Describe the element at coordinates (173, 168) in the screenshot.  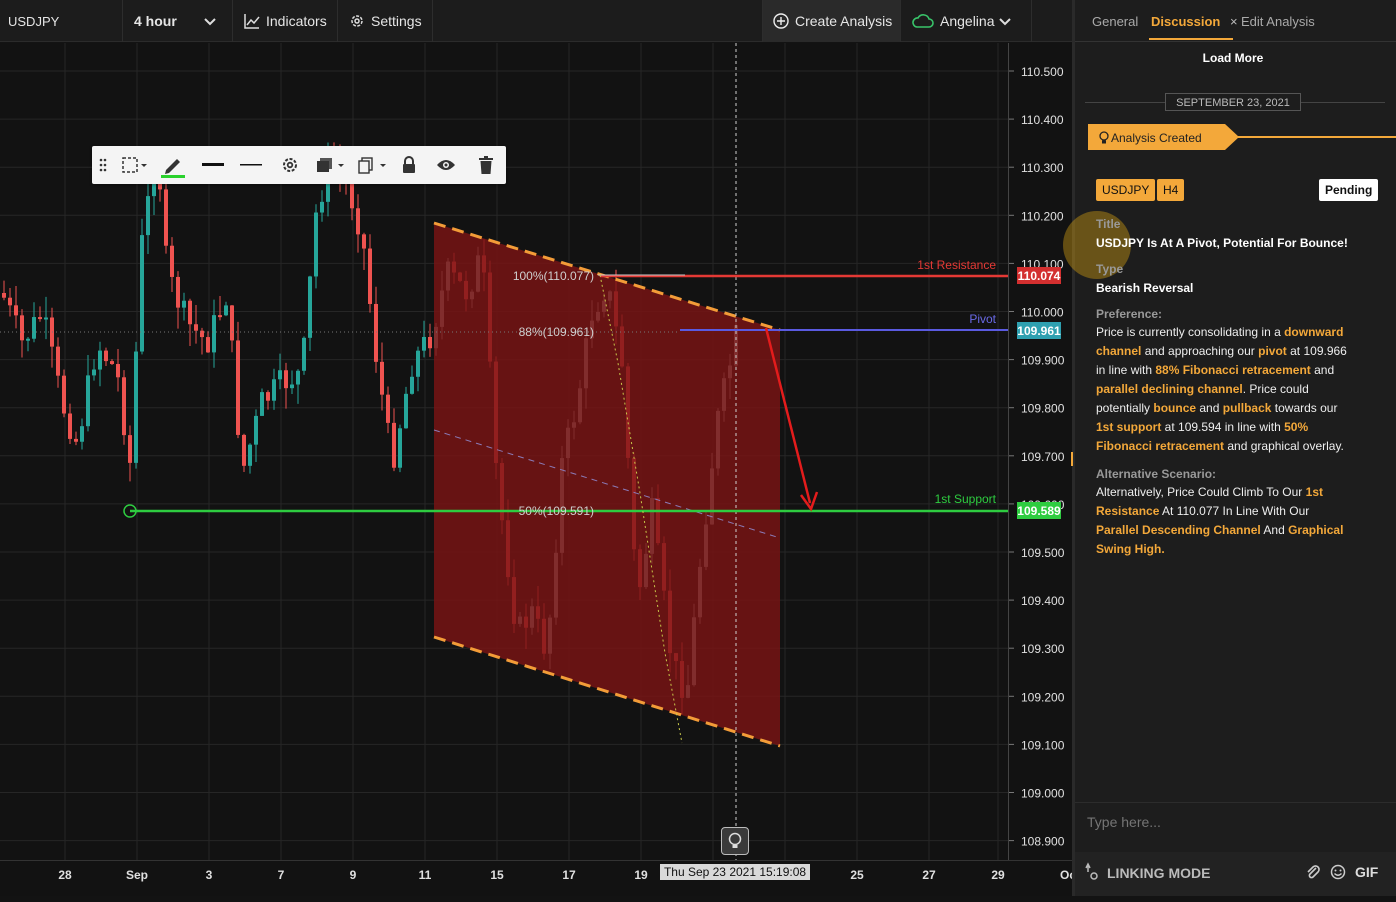
I see `pencil-icon` at that location.